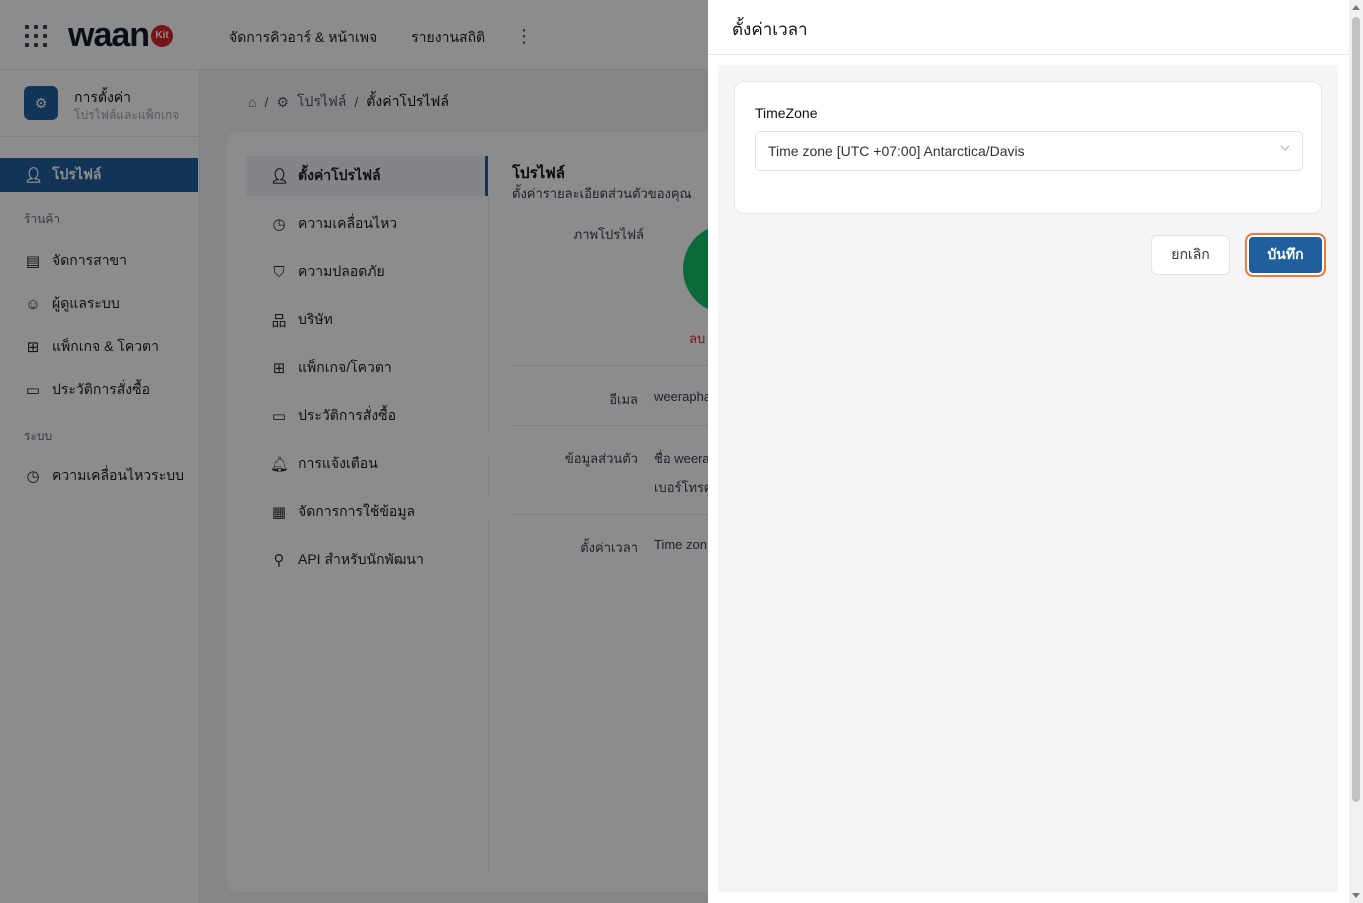  I want to click on drawer-header: ตั้งค่าเวลา, so click(1028, 27).